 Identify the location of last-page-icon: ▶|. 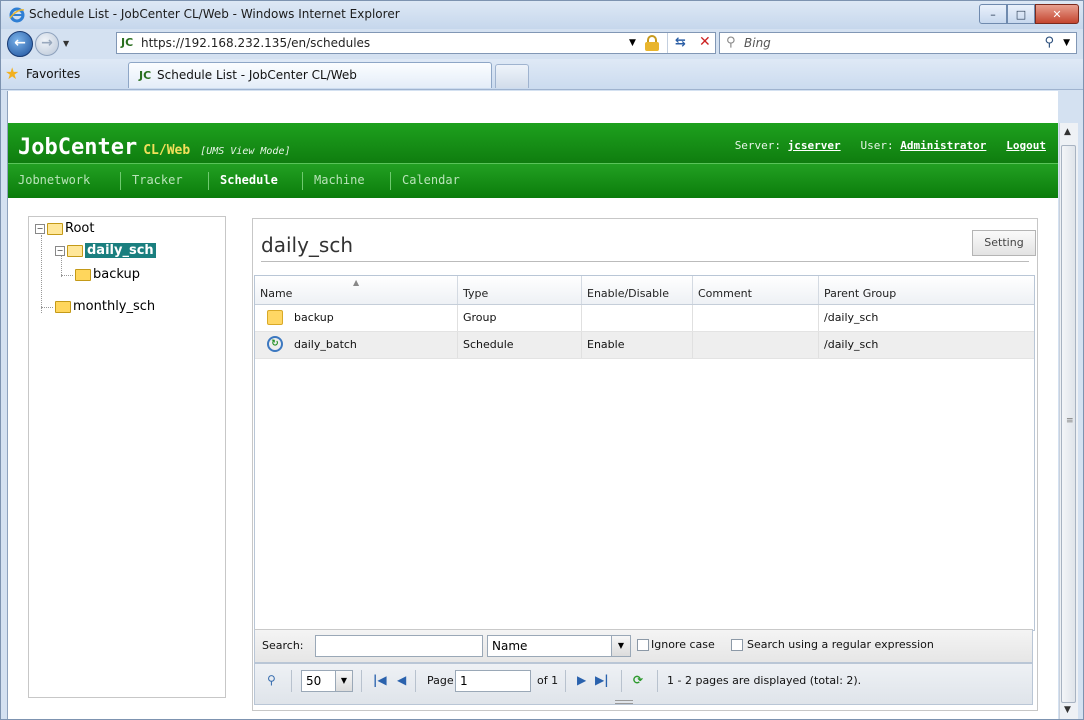
(602, 680).